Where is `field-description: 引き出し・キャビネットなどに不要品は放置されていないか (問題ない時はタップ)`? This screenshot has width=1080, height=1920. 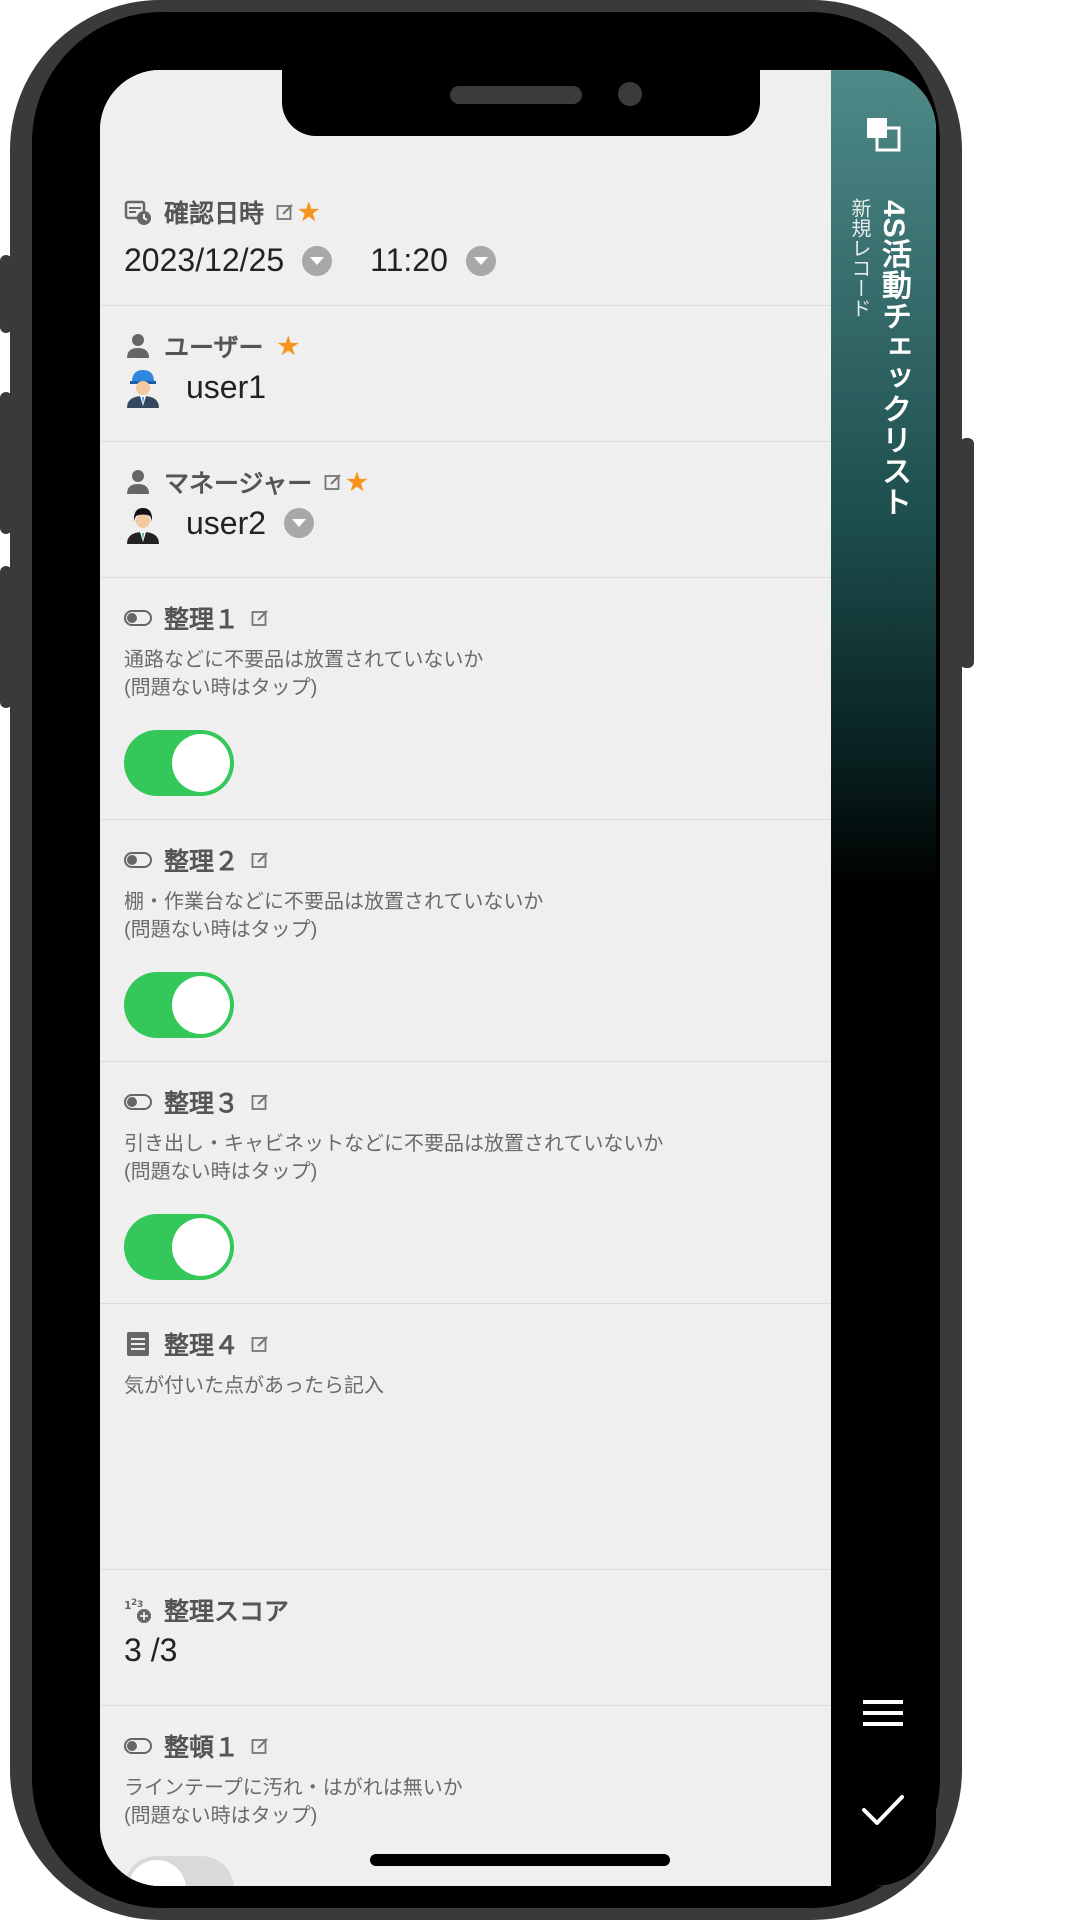
field-description: 引き出し・キャビネットなどに不要品は放置されていないか (問題ない時はタップ) is located at coordinates (393, 1158).